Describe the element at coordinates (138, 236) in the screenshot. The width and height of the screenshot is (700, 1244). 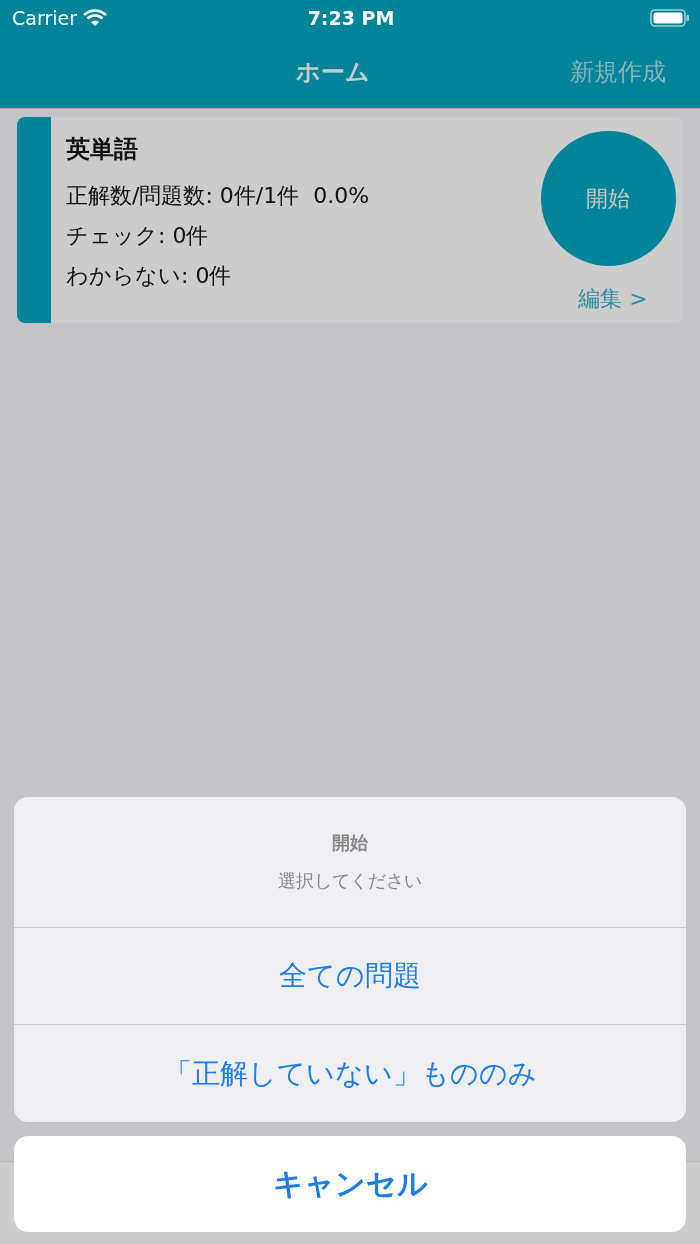
I see `stat-text: チェック: 0件` at that location.